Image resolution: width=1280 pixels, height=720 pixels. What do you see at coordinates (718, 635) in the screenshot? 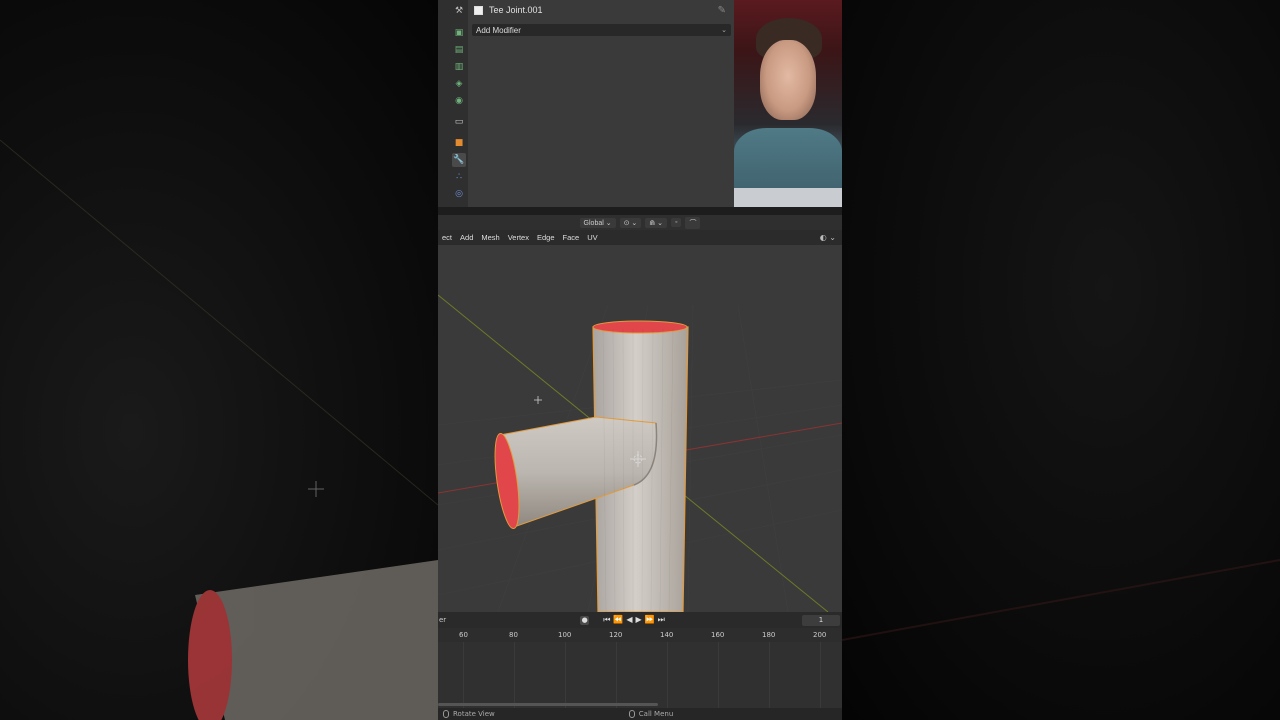
I see `tick-label: 160` at bounding box center [718, 635].